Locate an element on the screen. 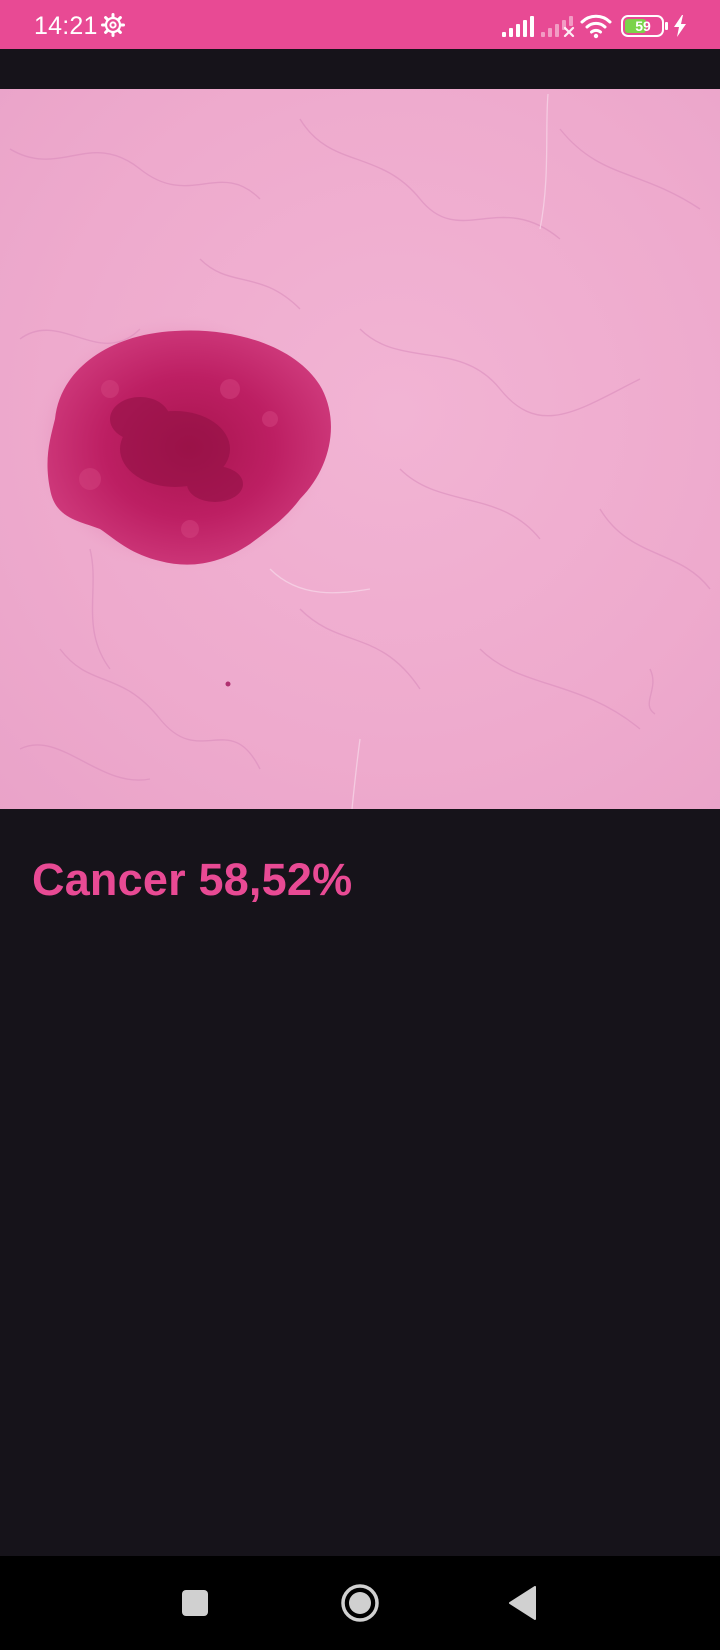  navigation-bar is located at coordinates (360, 1603).